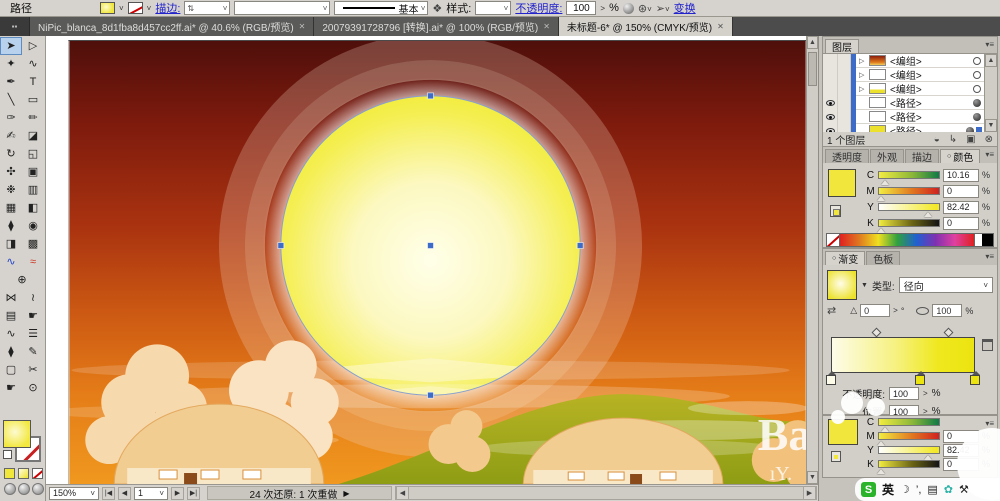 Image resolution: width=1000 pixels, height=501 pixels. I want to click on prev-page-button: ◀, so click(124, 493).